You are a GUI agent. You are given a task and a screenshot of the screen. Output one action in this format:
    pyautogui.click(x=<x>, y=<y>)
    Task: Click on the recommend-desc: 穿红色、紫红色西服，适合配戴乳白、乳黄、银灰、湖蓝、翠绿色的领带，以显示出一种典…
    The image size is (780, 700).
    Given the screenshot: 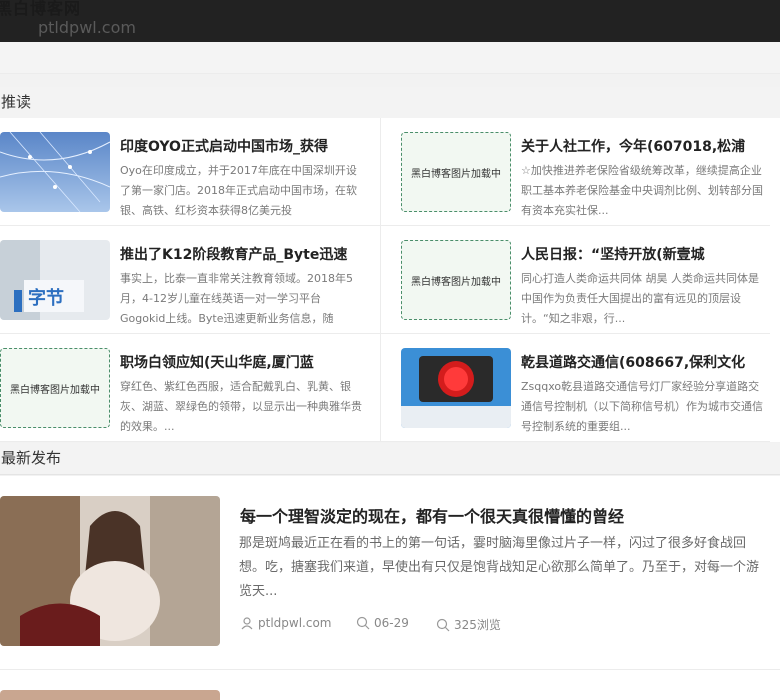 What is the action you would take?
    pyautogui.click(x=241, y=406)
    